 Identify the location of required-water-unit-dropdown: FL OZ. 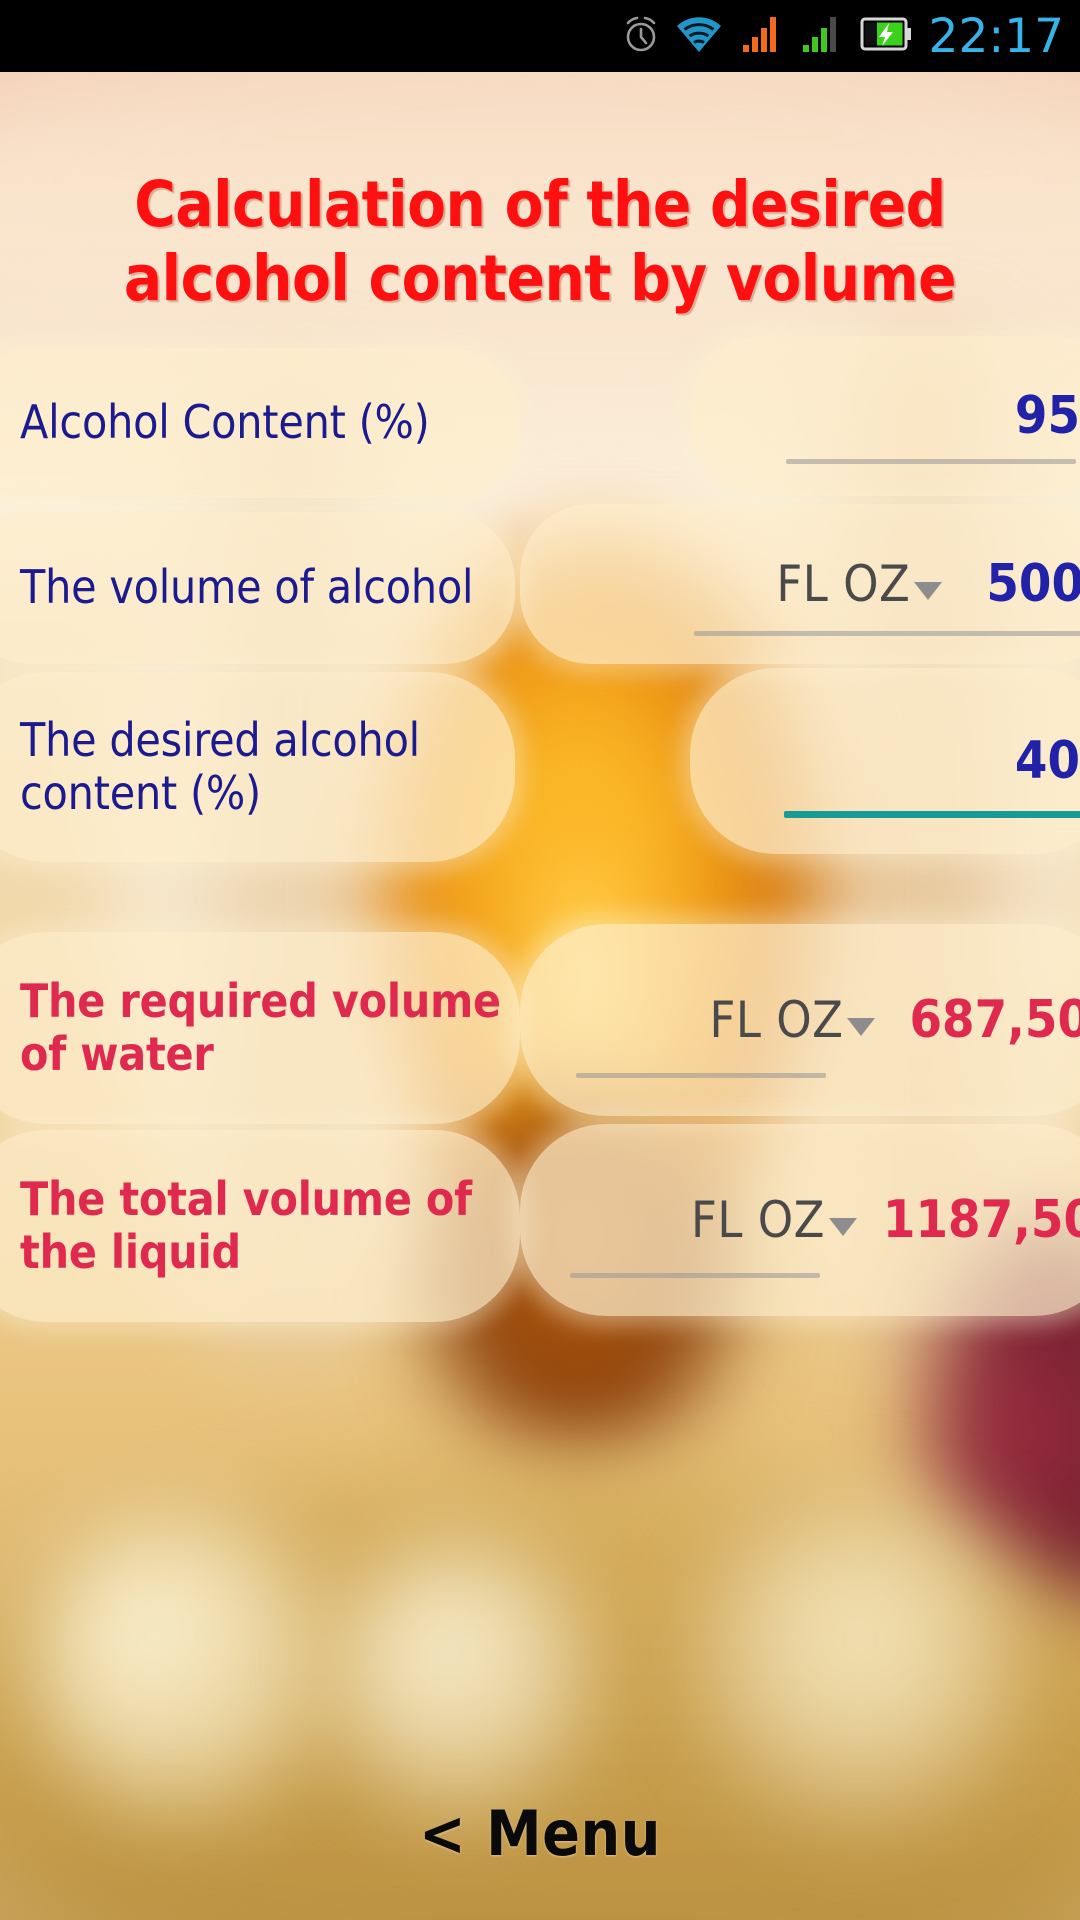
(793, 1020).